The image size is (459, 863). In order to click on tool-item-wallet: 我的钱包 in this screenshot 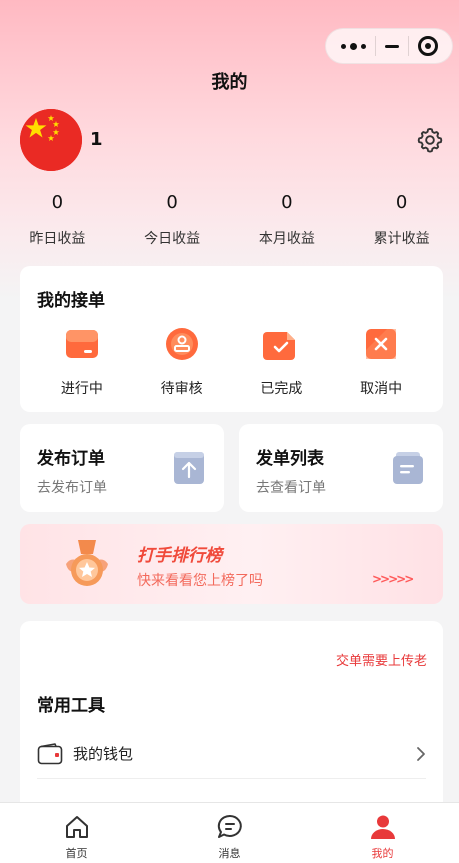, I will do `click(231, 754)`.